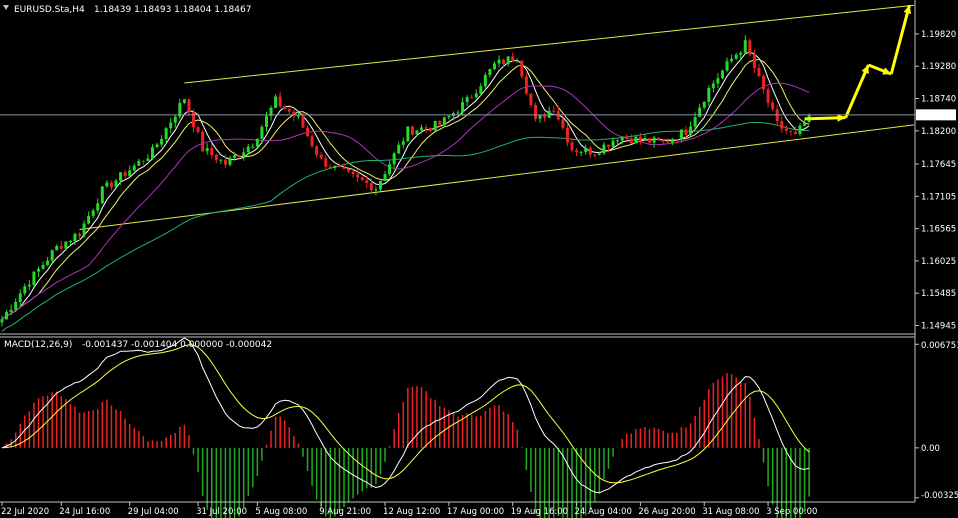 The height and width of the screenshot is (518, 958). I want to click on time-tick-label: 17 Aug 00:00, so click(475, 512).